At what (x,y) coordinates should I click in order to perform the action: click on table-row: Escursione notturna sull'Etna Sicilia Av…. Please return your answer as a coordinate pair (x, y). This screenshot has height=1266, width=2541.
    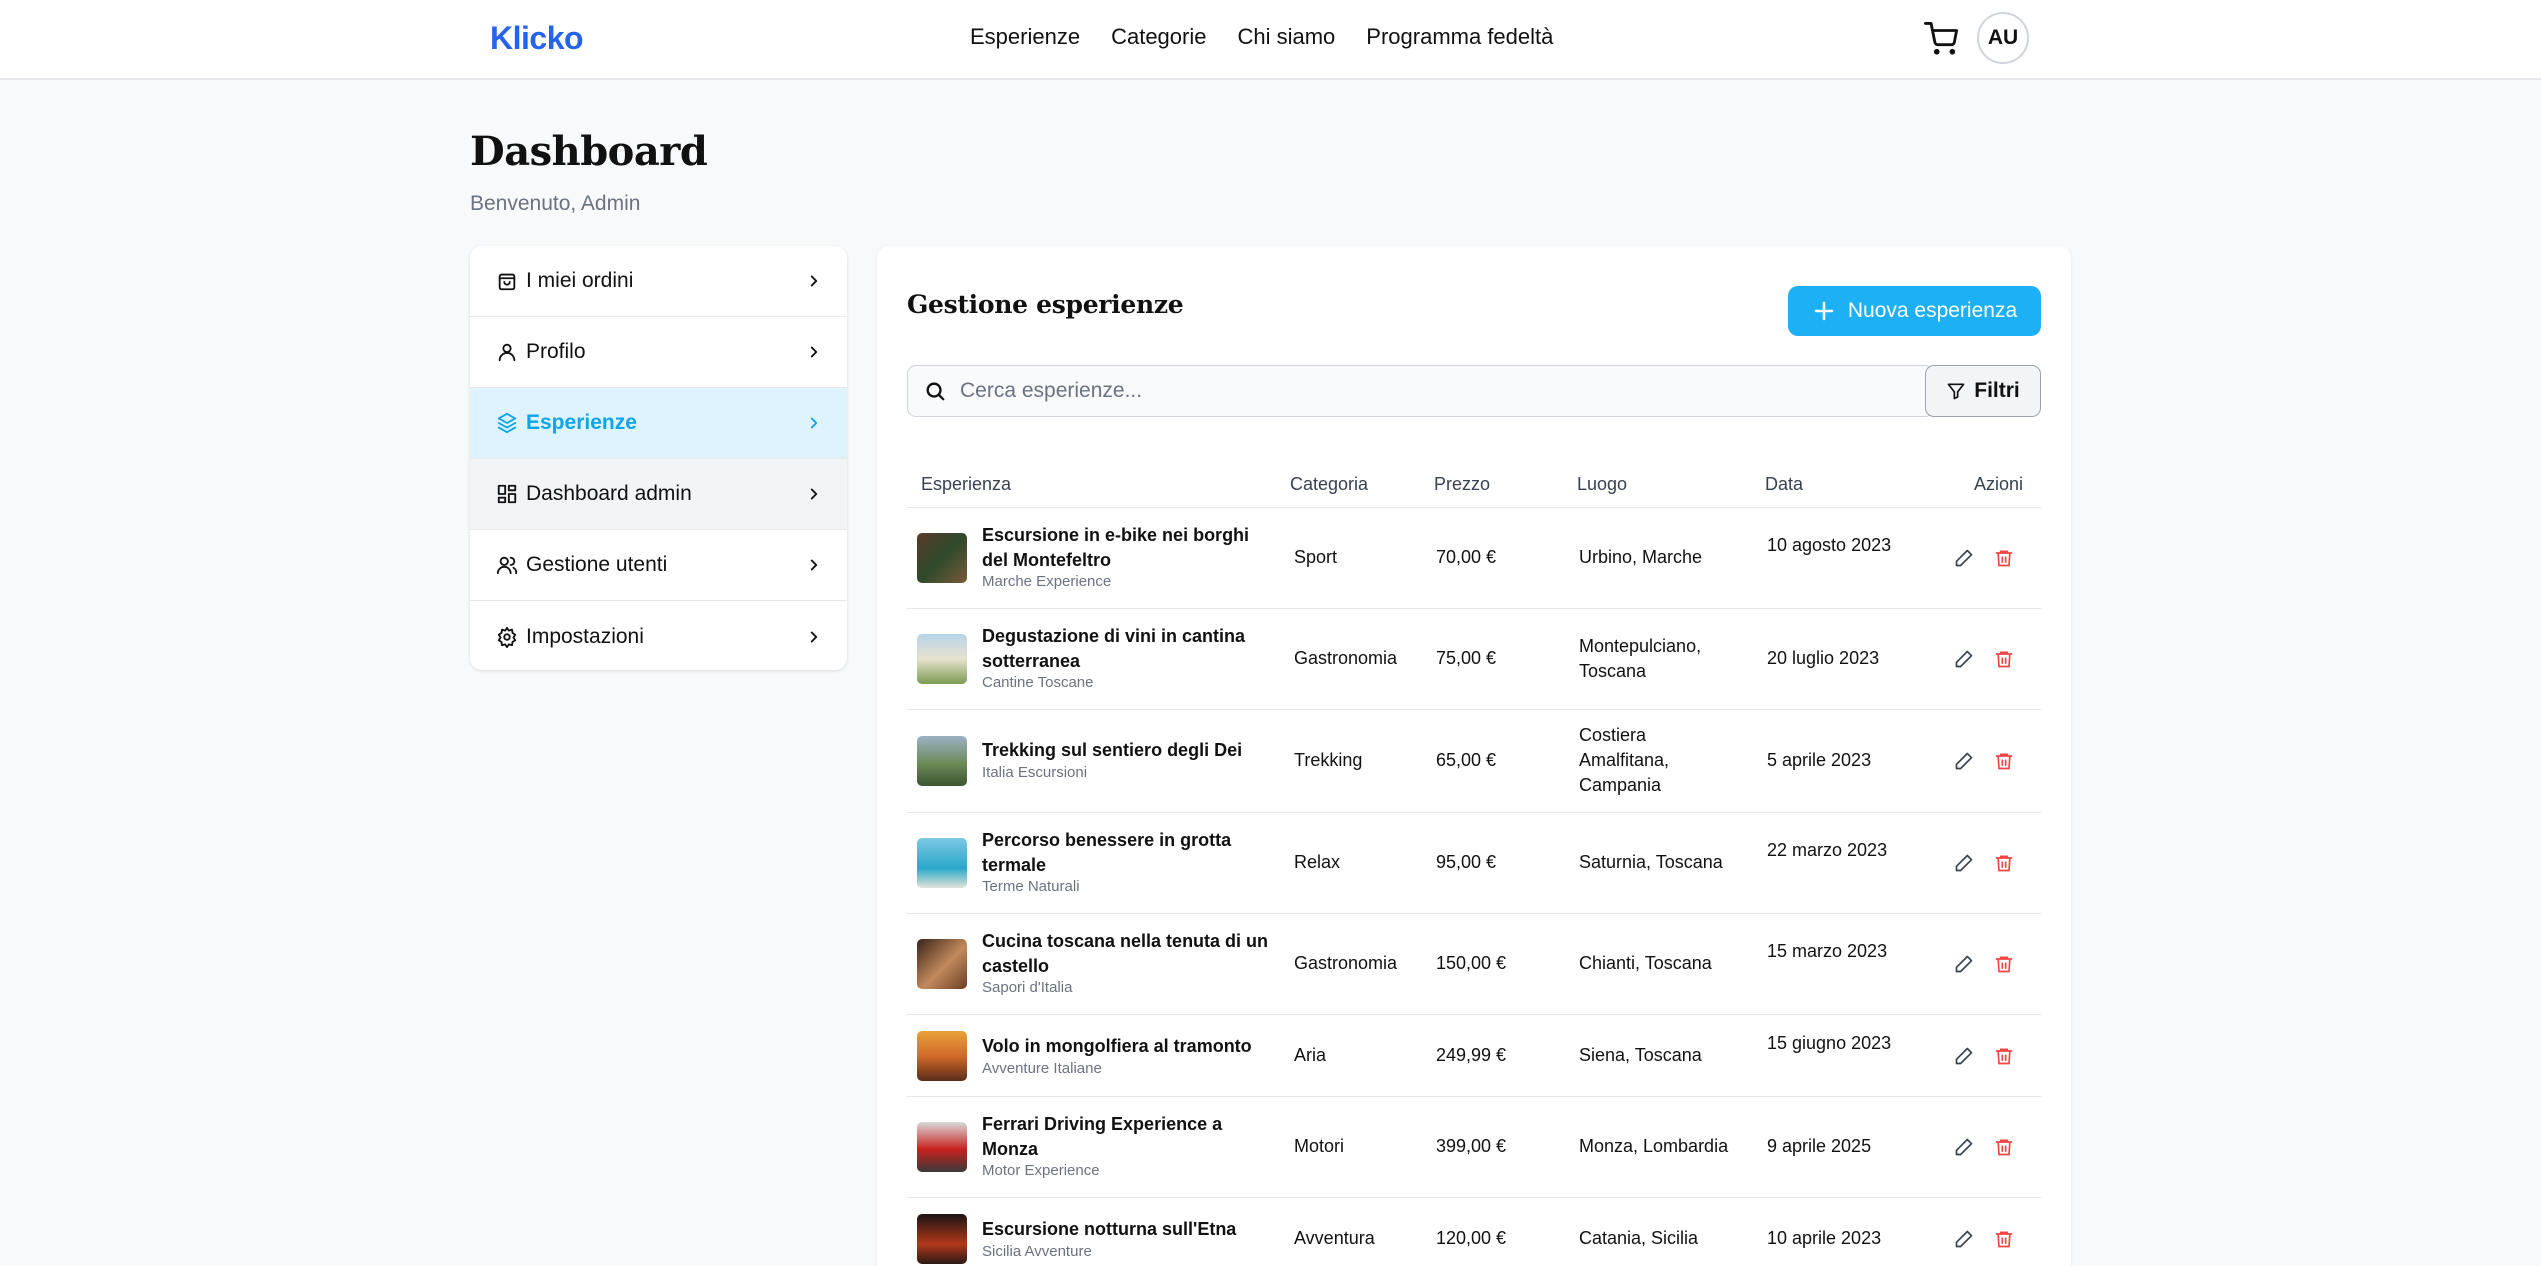
    Looking at the image, I should click on (1474, 1232).